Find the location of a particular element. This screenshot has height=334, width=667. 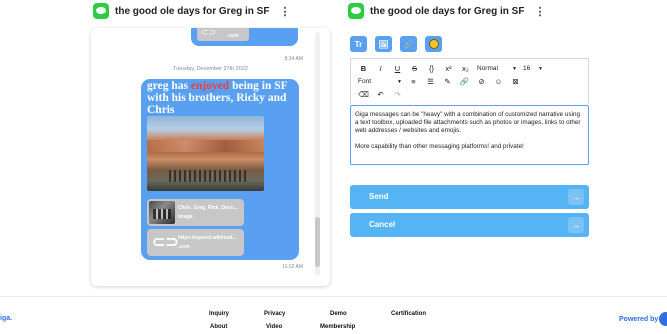

footer-link-membership: Membership is located at coordinates (337, 327).